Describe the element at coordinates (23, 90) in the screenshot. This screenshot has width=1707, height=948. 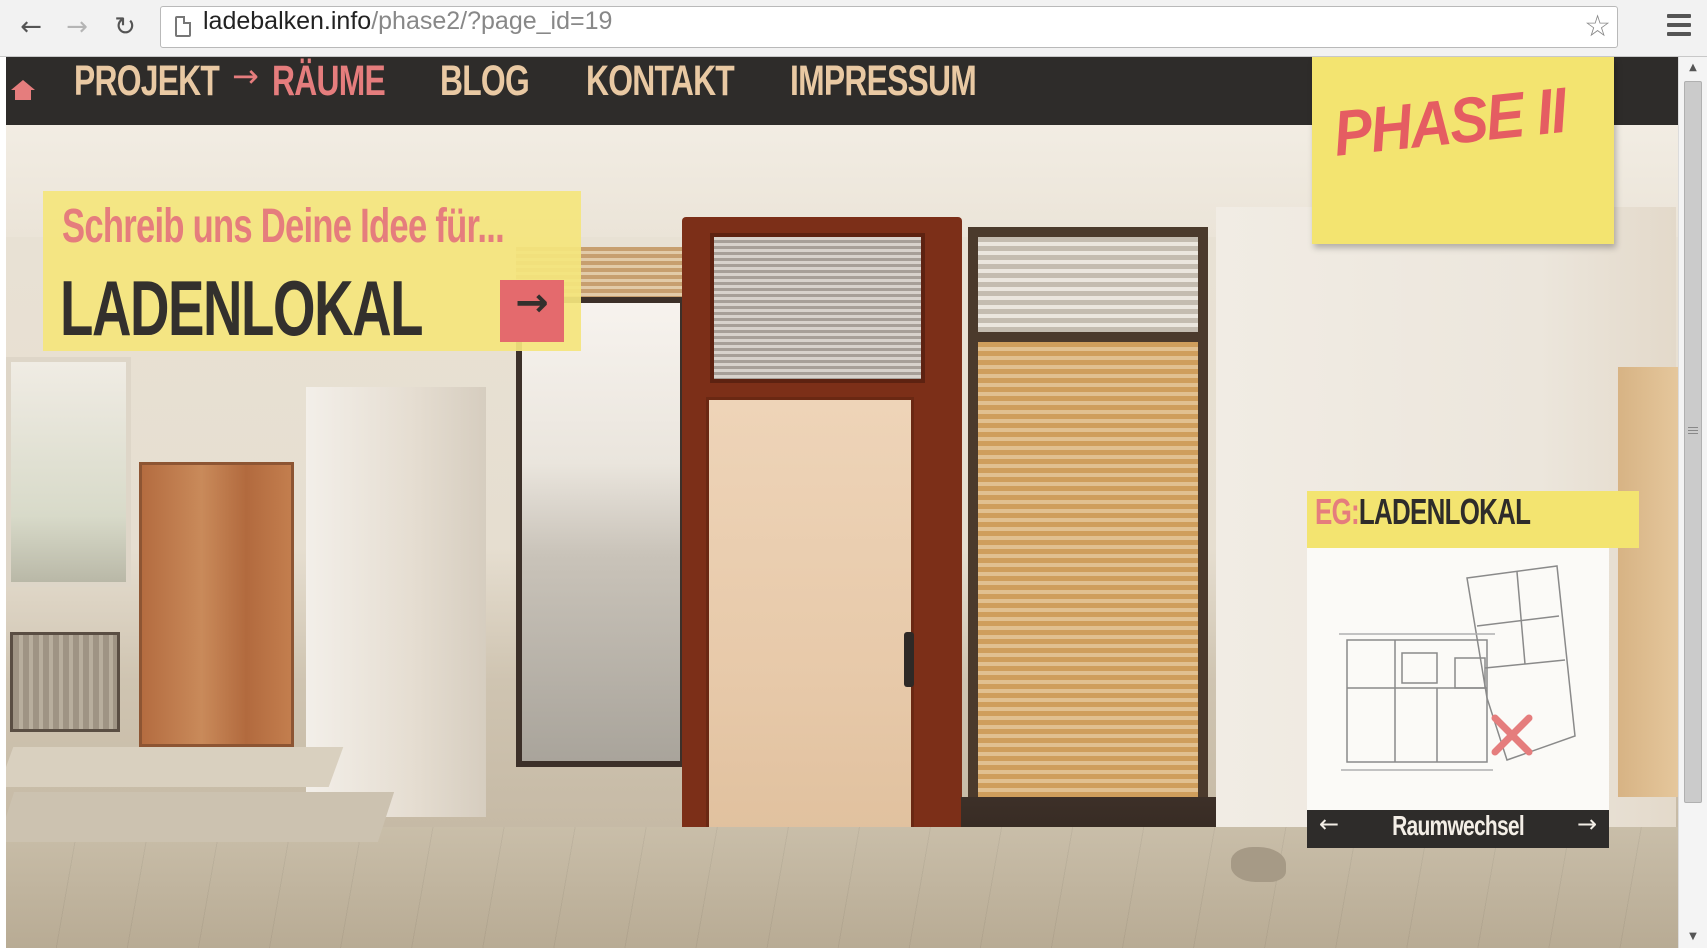
I see `home-icon` at that location.